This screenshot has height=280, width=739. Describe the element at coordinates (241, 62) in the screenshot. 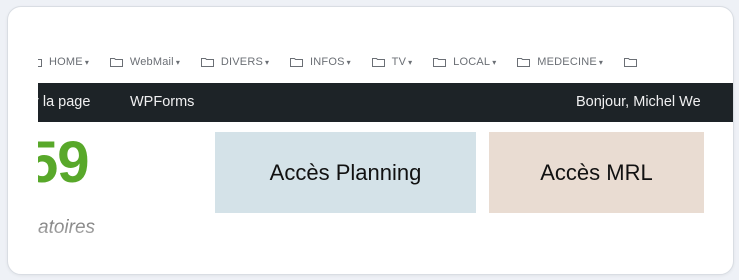

I see `bookmark-label: DIVERS` at that location.